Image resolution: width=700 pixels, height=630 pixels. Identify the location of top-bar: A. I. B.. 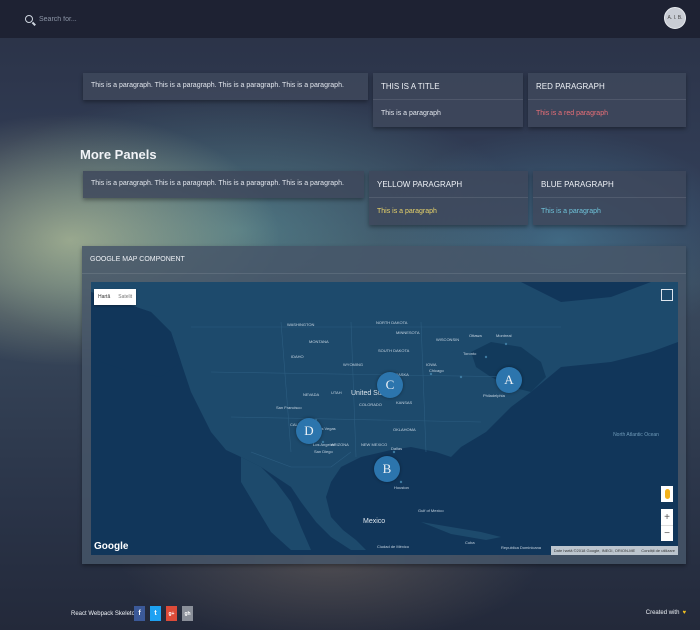
(350, 19).